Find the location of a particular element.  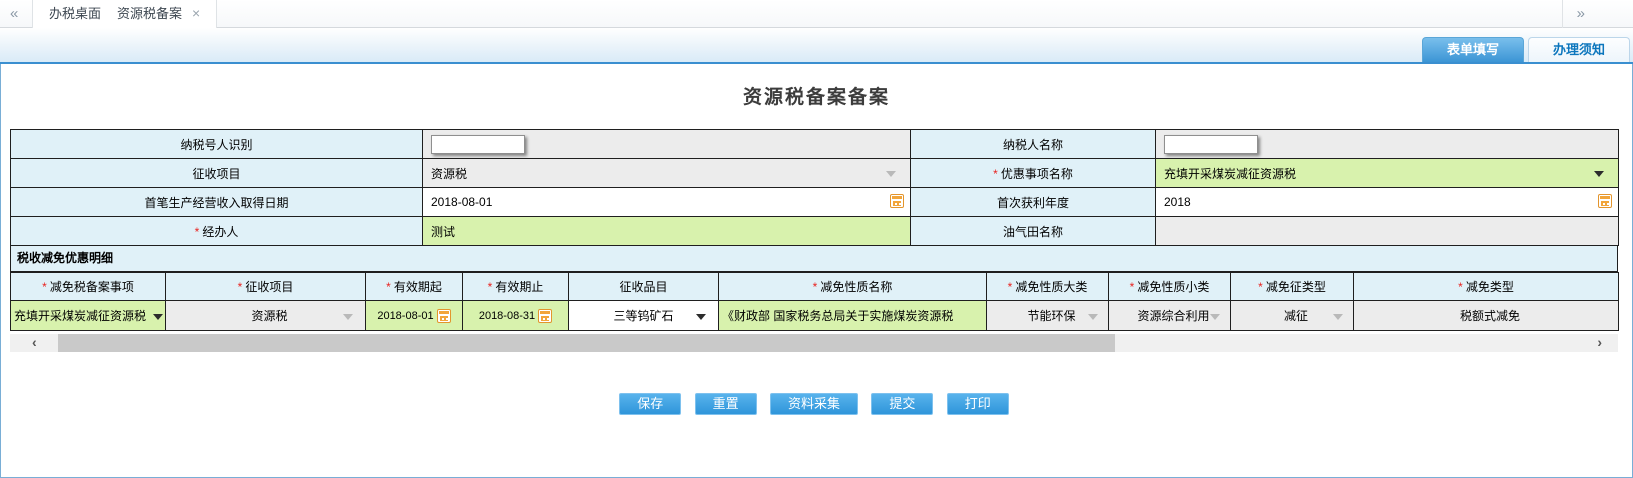

cell-levy-category-select: 三等钨矿石 is located at coordinates (643, 315).